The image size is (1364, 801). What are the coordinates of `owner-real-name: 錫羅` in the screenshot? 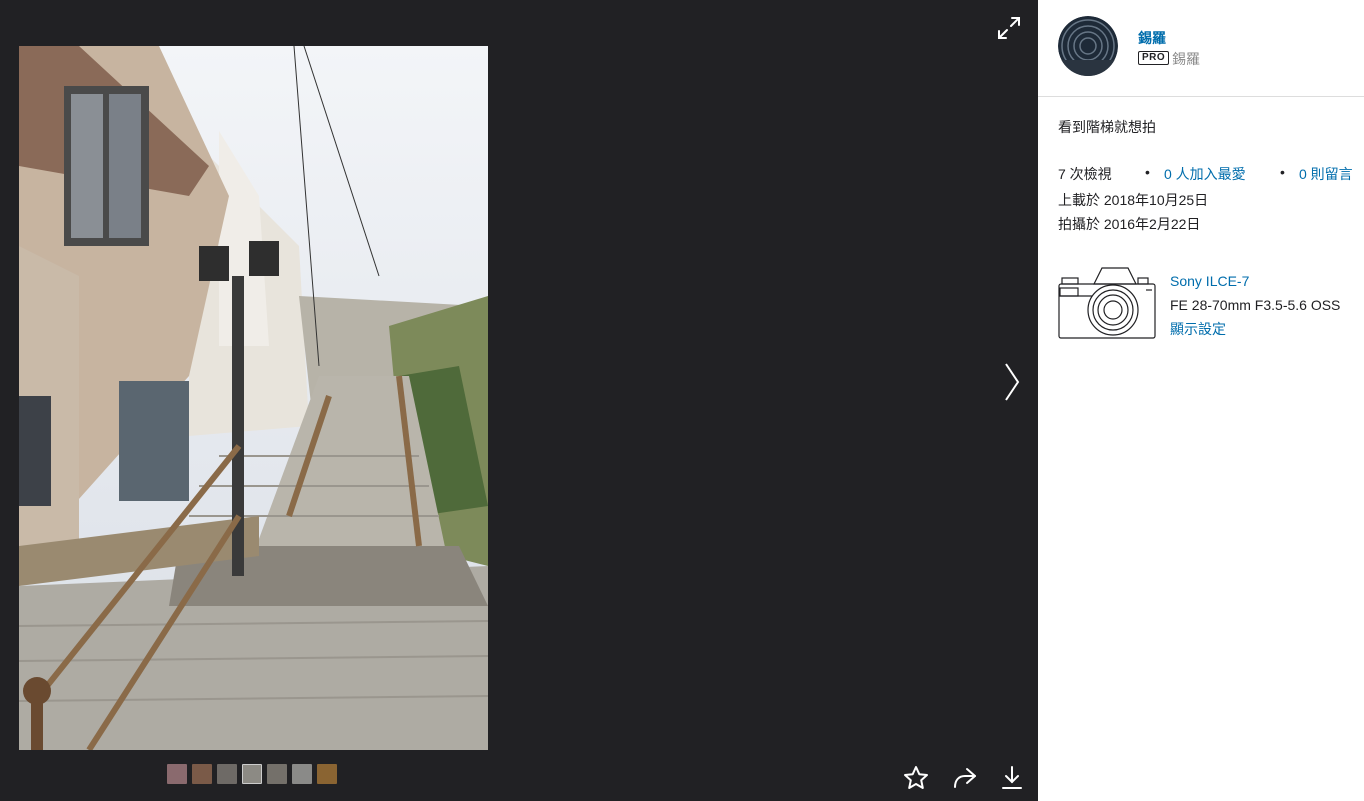 It's located at (1186, 59).